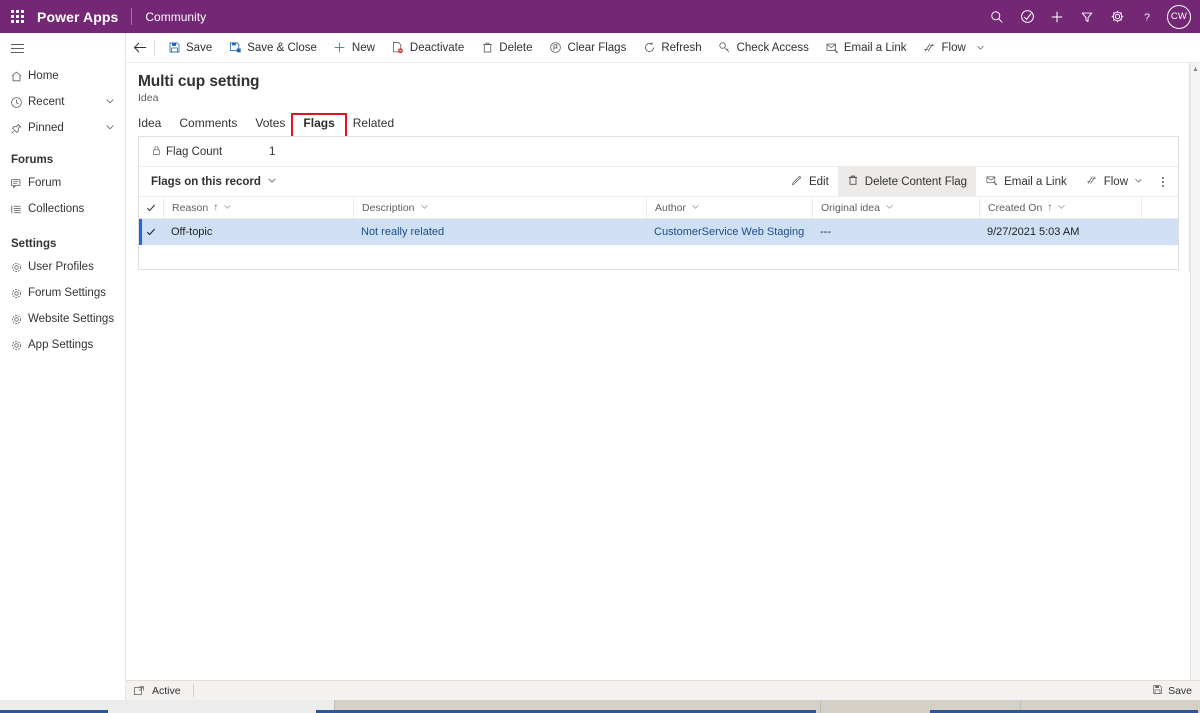 This screenshot has width=1200, height=713. I want to click on subgrid-flow-button: Flow, so click(1114, 182).